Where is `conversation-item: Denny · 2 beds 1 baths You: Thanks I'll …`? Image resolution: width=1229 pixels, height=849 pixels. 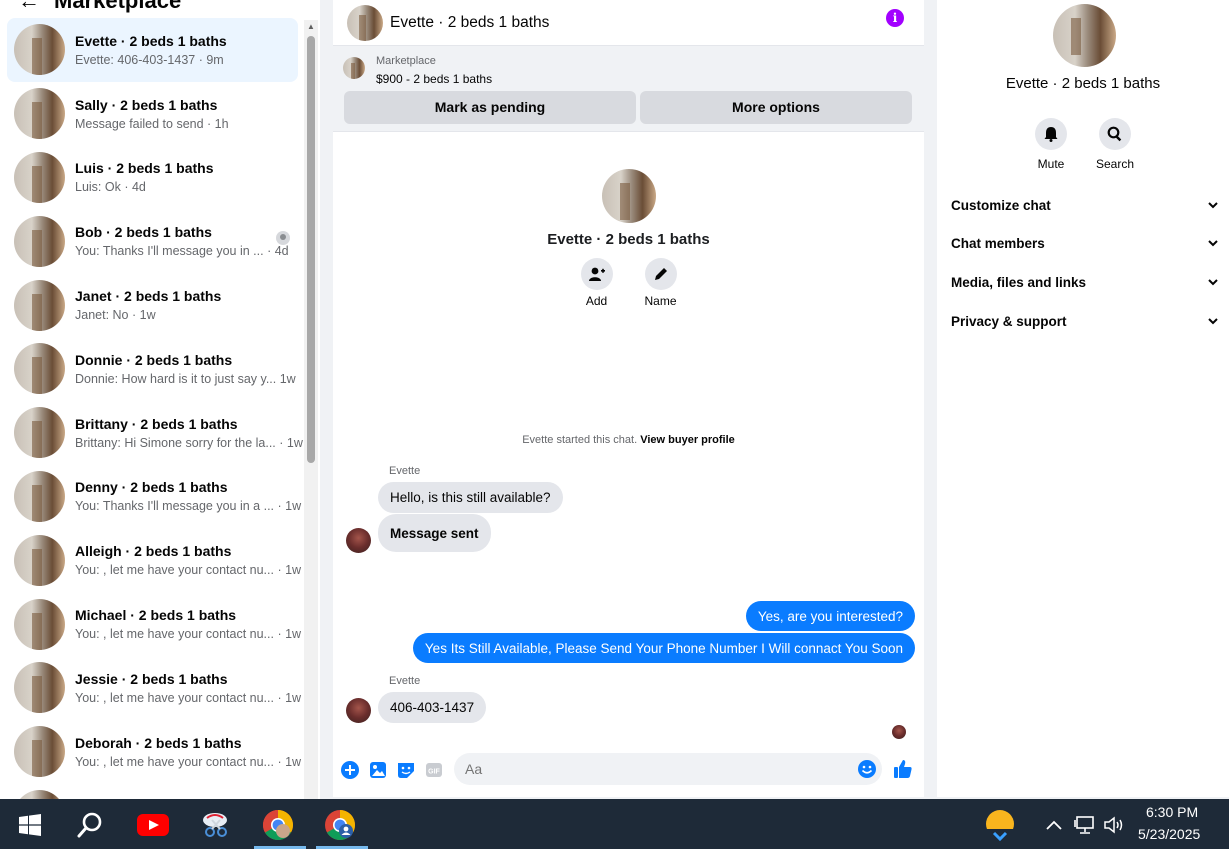 conversation-item: Denny · 2 beds 1 baths You: Thanks I'll … is located at coordinates (154, 497).